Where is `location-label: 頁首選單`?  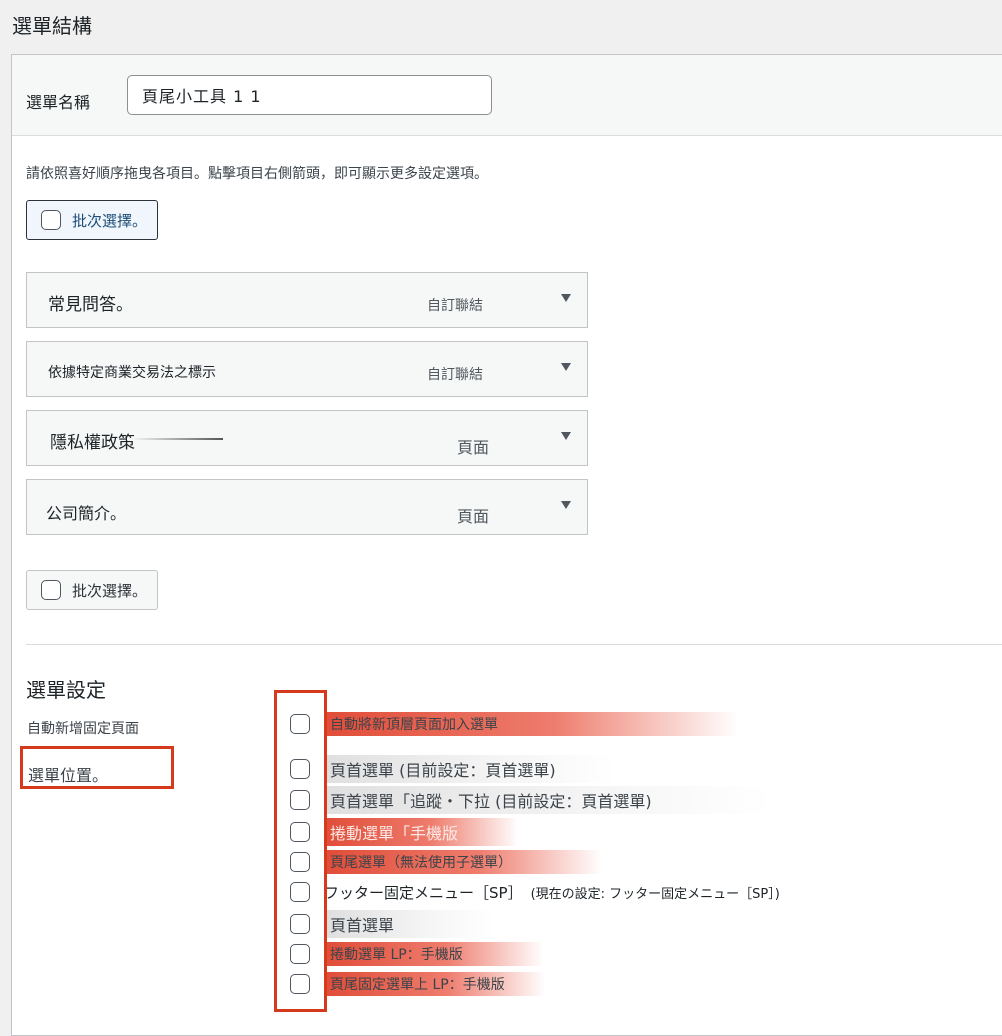
location-label: 頁首選單 is located at coordinates (410, 924).